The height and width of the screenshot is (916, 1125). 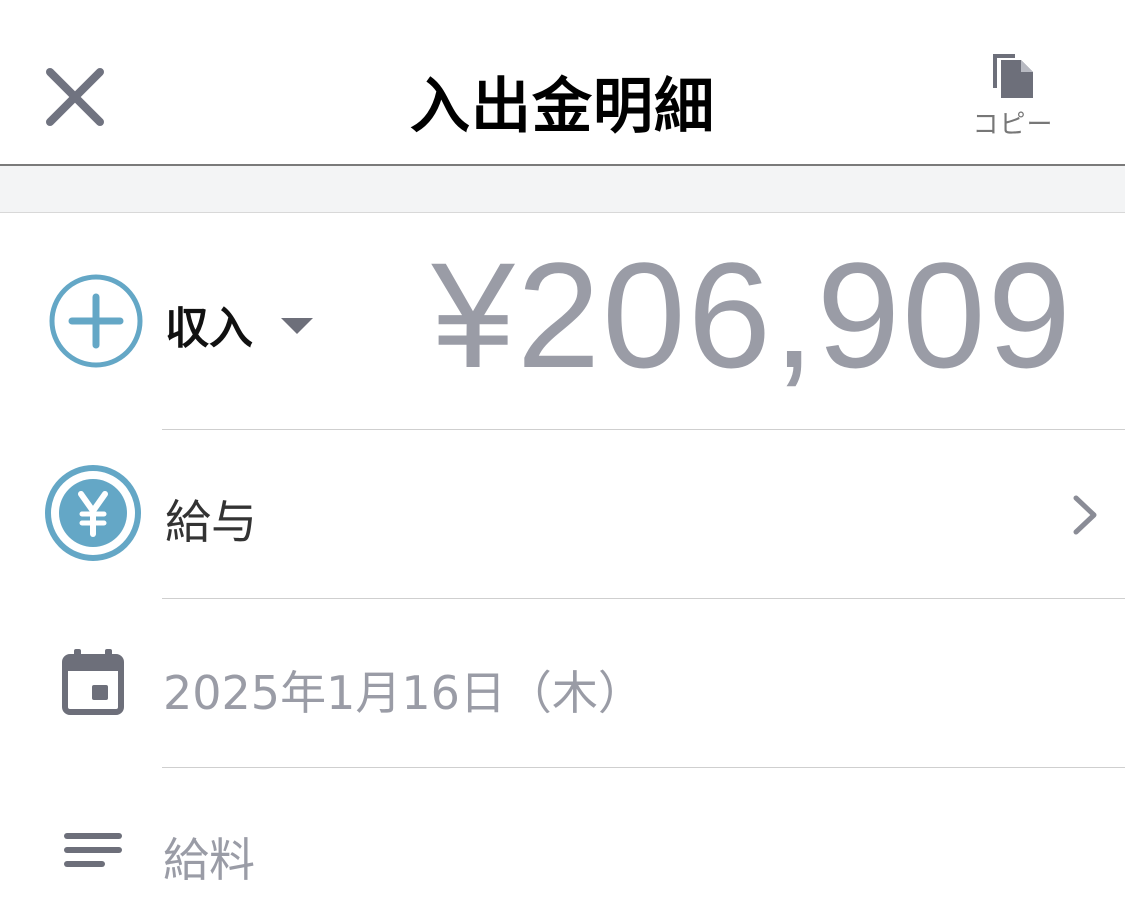 I want to click on type-dropdown: 収入, so click(x=239, y=324).